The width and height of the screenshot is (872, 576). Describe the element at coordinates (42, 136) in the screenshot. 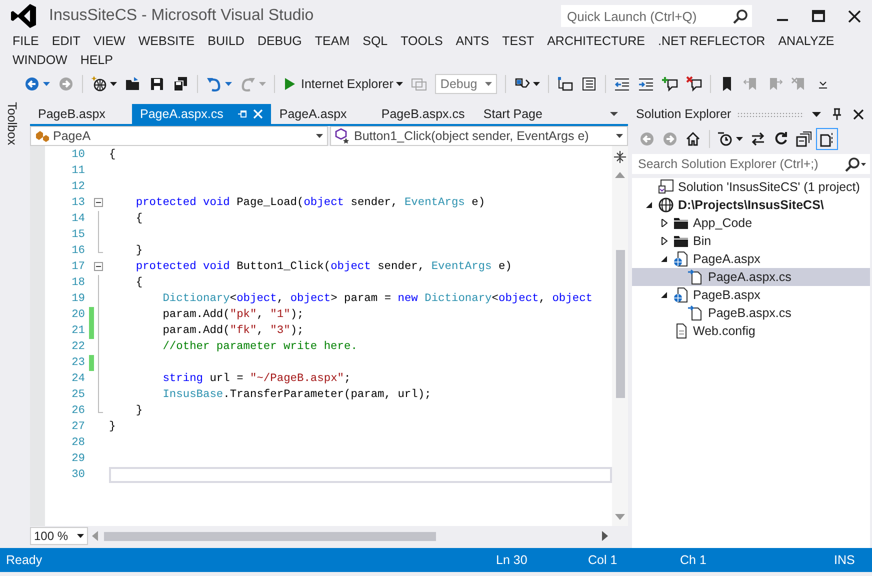

I see `class-icon` at that location.